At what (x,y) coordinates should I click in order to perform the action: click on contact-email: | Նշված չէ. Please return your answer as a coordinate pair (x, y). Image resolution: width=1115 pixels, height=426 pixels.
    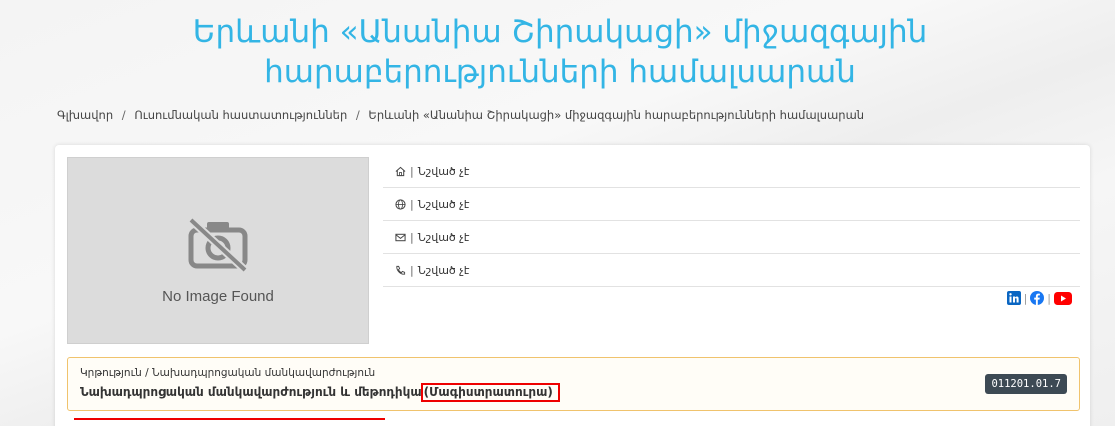
    Looking at the image, I should click on (731, 237).